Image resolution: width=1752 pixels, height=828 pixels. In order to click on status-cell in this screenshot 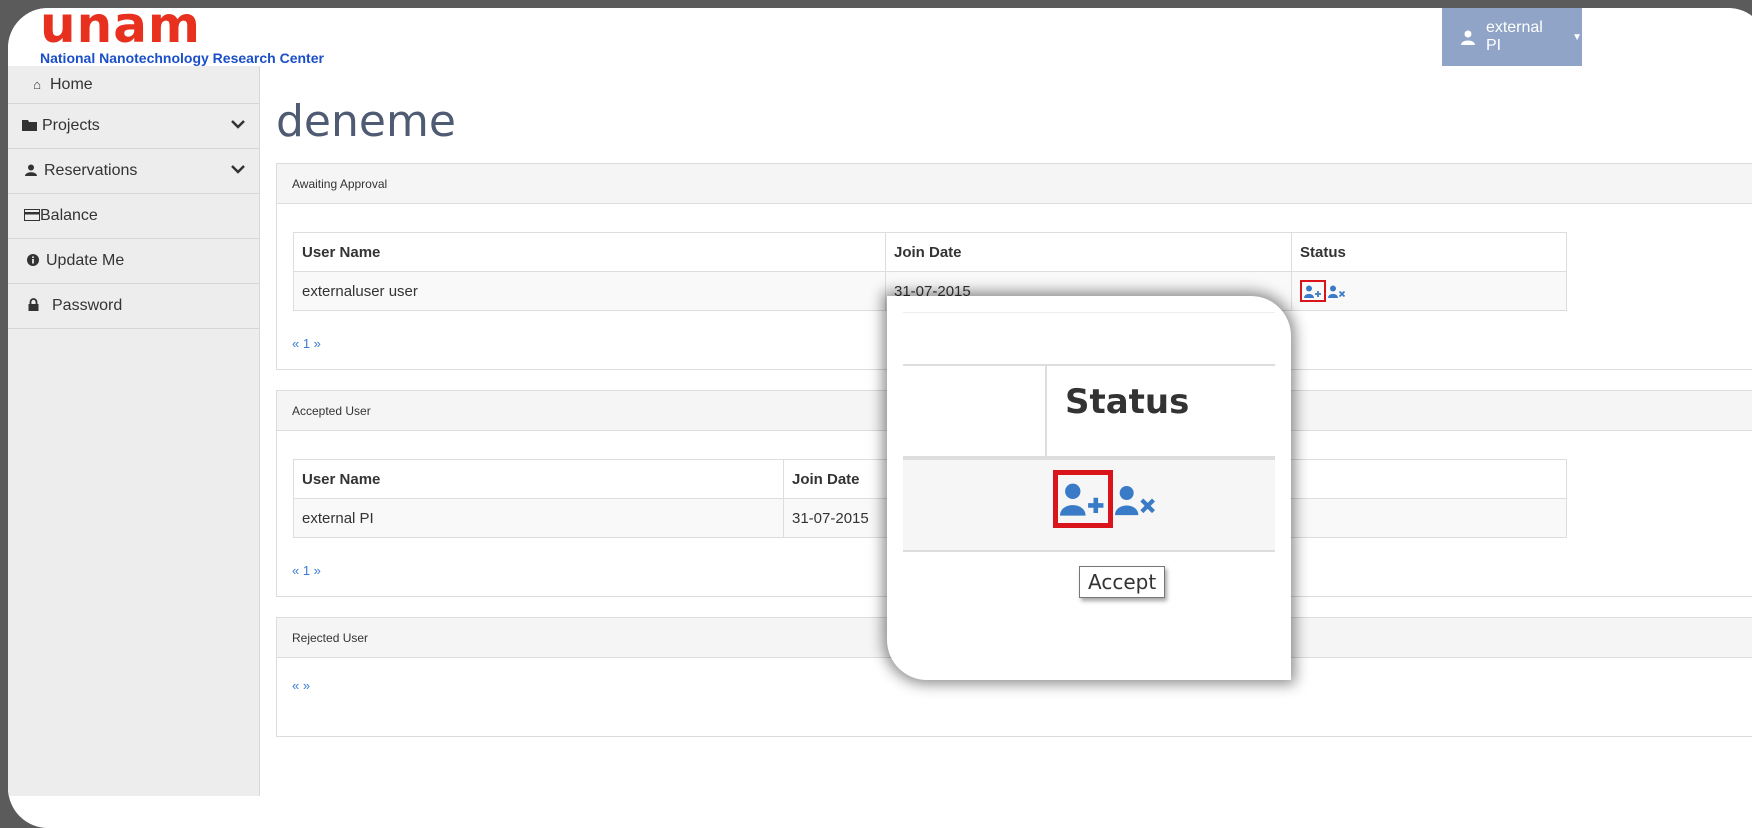, I will do `click(1429, 291)`.